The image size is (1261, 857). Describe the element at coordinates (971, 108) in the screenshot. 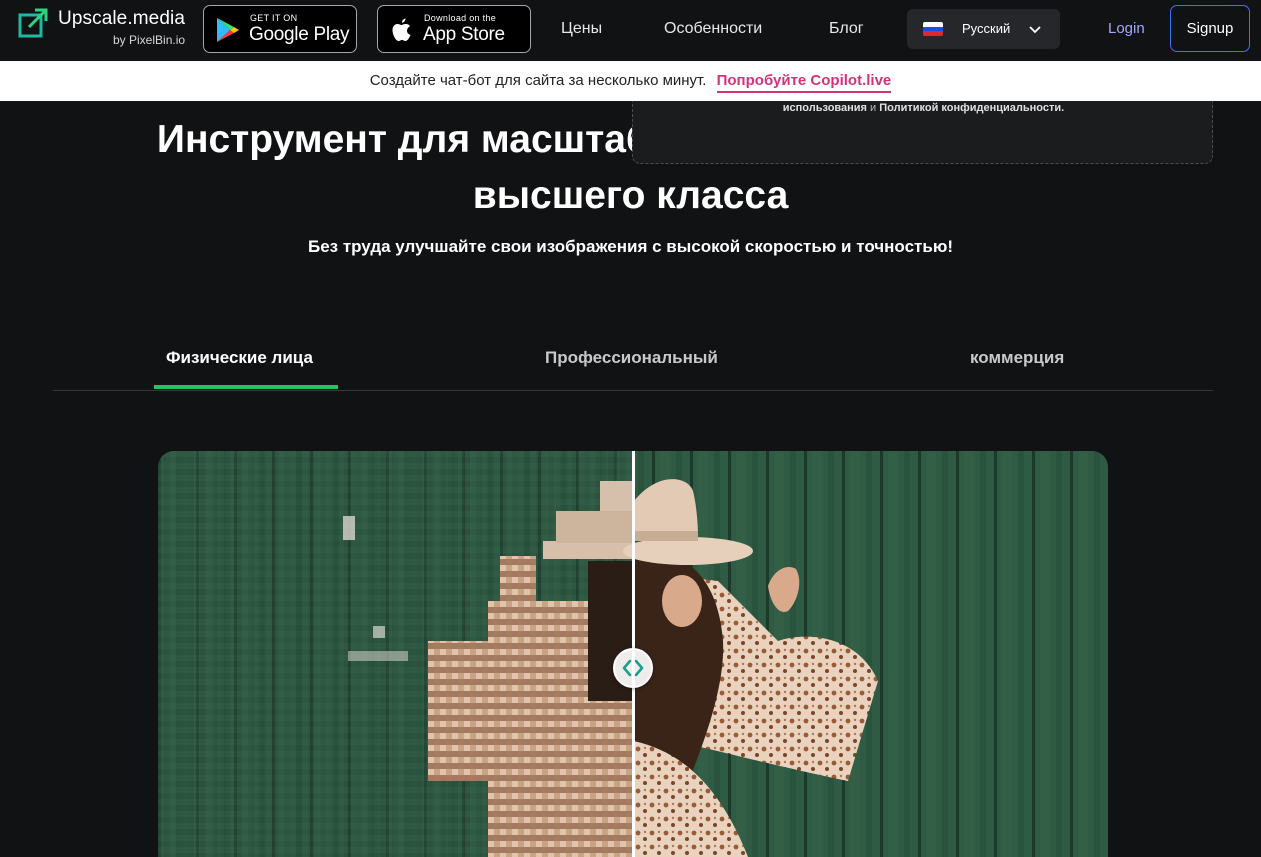

I see `privacy-link: Политикой конфиденциальности.` at that location.